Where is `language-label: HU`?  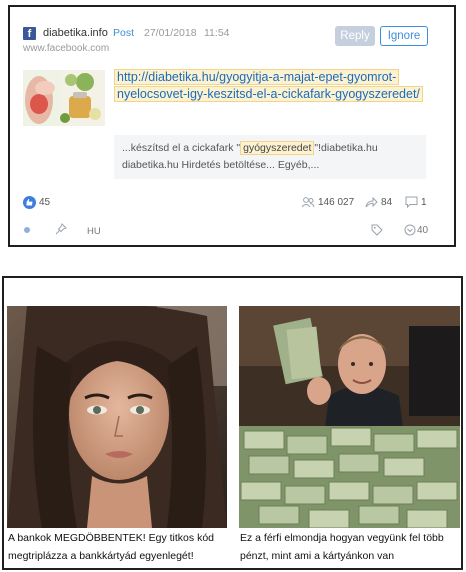
language-label: HU is located at coordinates (94, 231).